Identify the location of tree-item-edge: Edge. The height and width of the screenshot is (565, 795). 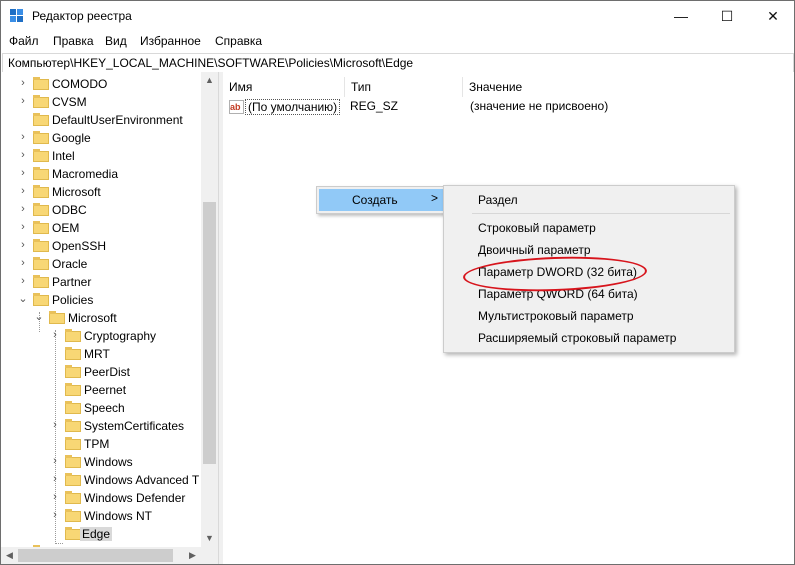
(101, 534).